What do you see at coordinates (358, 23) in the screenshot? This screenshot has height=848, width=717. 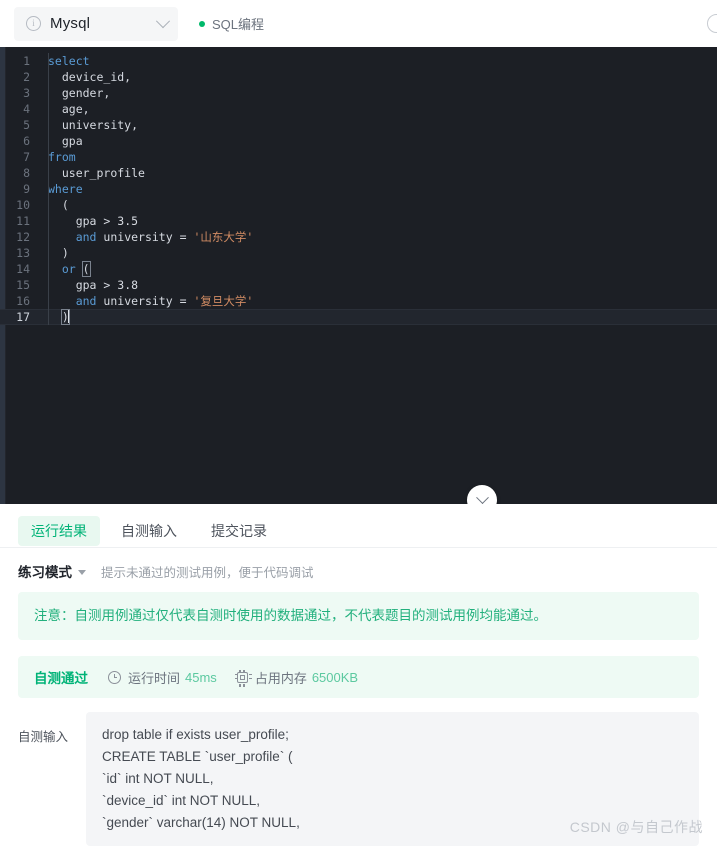 I see `toolbar: i Mysql SQL编程` at bounding box center [358, 23].